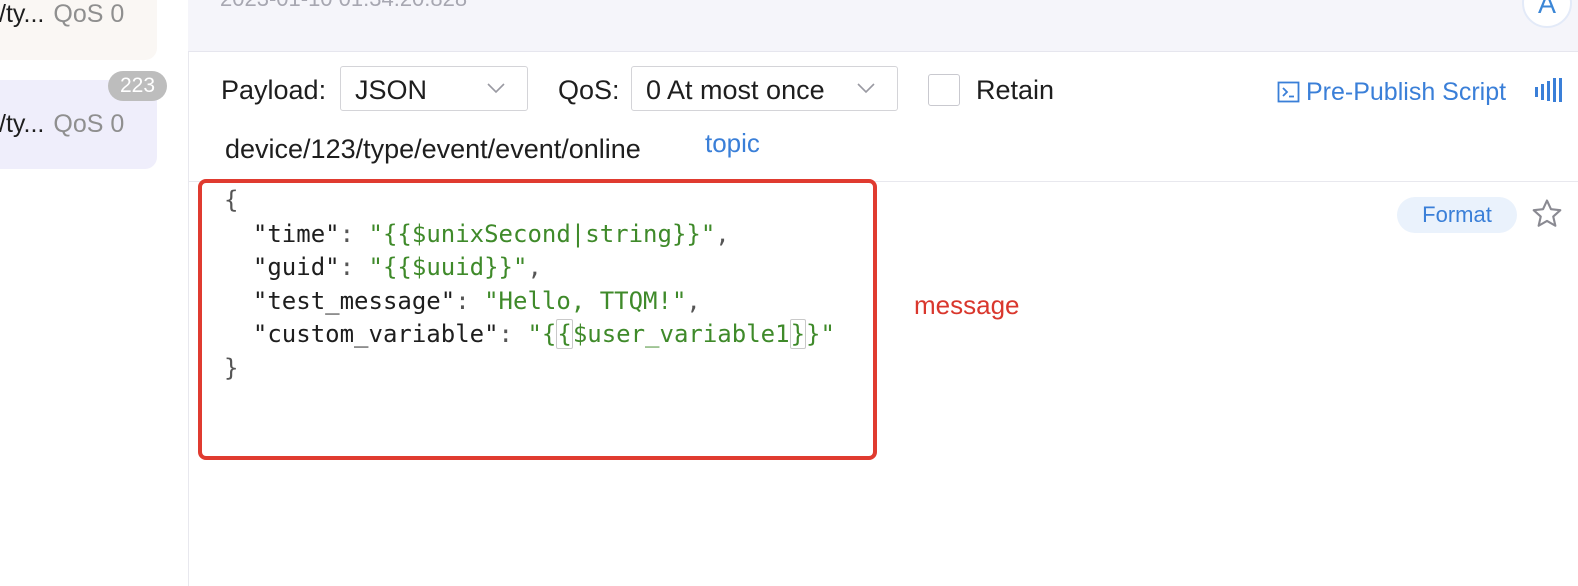 Image resolution: width=1578 pixels, height=586 pixels. Describe the element at coordinates (1288, 92) in the screenshot. I see `script-terminal-icon` at that location.